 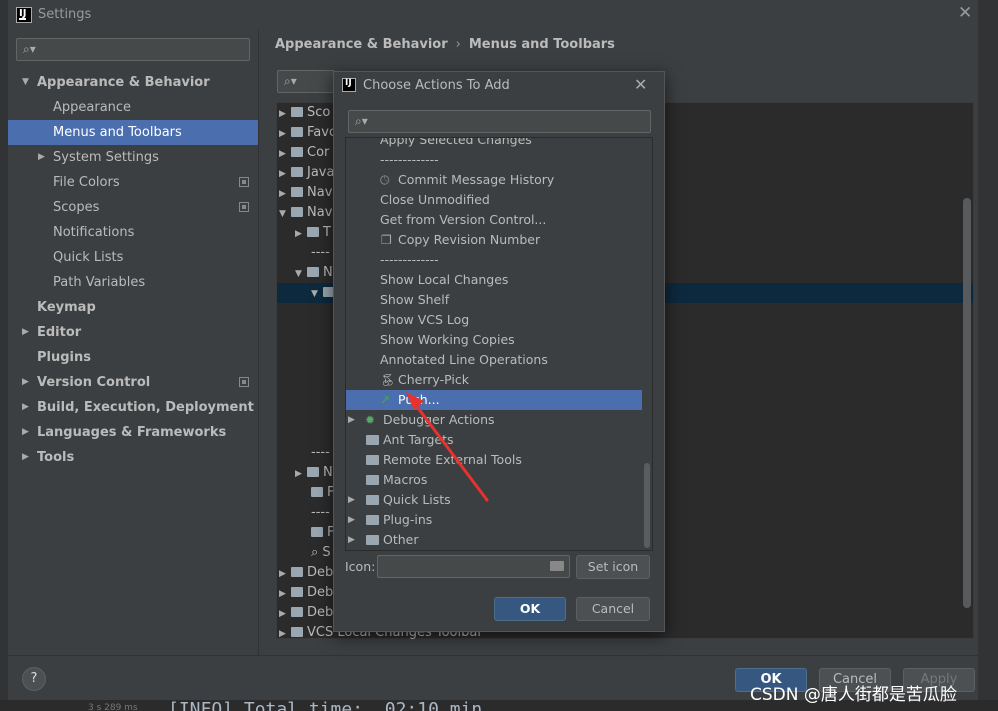 I want to click on list-item: Show VCS Log, so click(x=494, y=320).